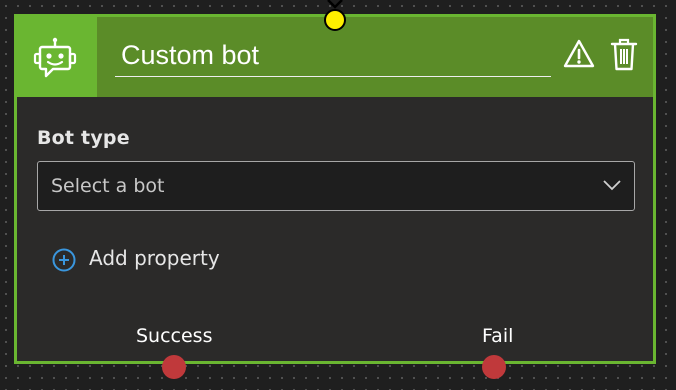 The image size is (676, 390). What do you see at coordinates (624, 55) in the screenshot?
I see `trash-icon` at bounding box center [624, 55].